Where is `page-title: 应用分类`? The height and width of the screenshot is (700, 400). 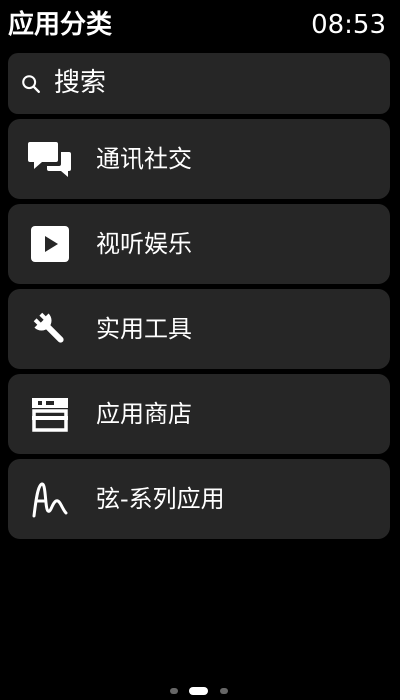
page-title: 应用分类 is located at coordinates (60, 25).